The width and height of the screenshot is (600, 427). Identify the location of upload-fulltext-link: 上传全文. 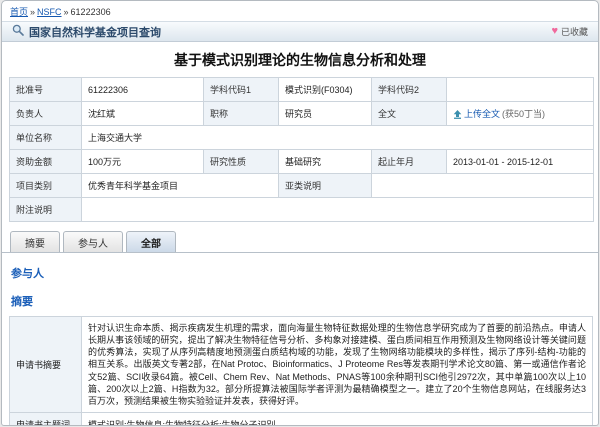
(482, 114).